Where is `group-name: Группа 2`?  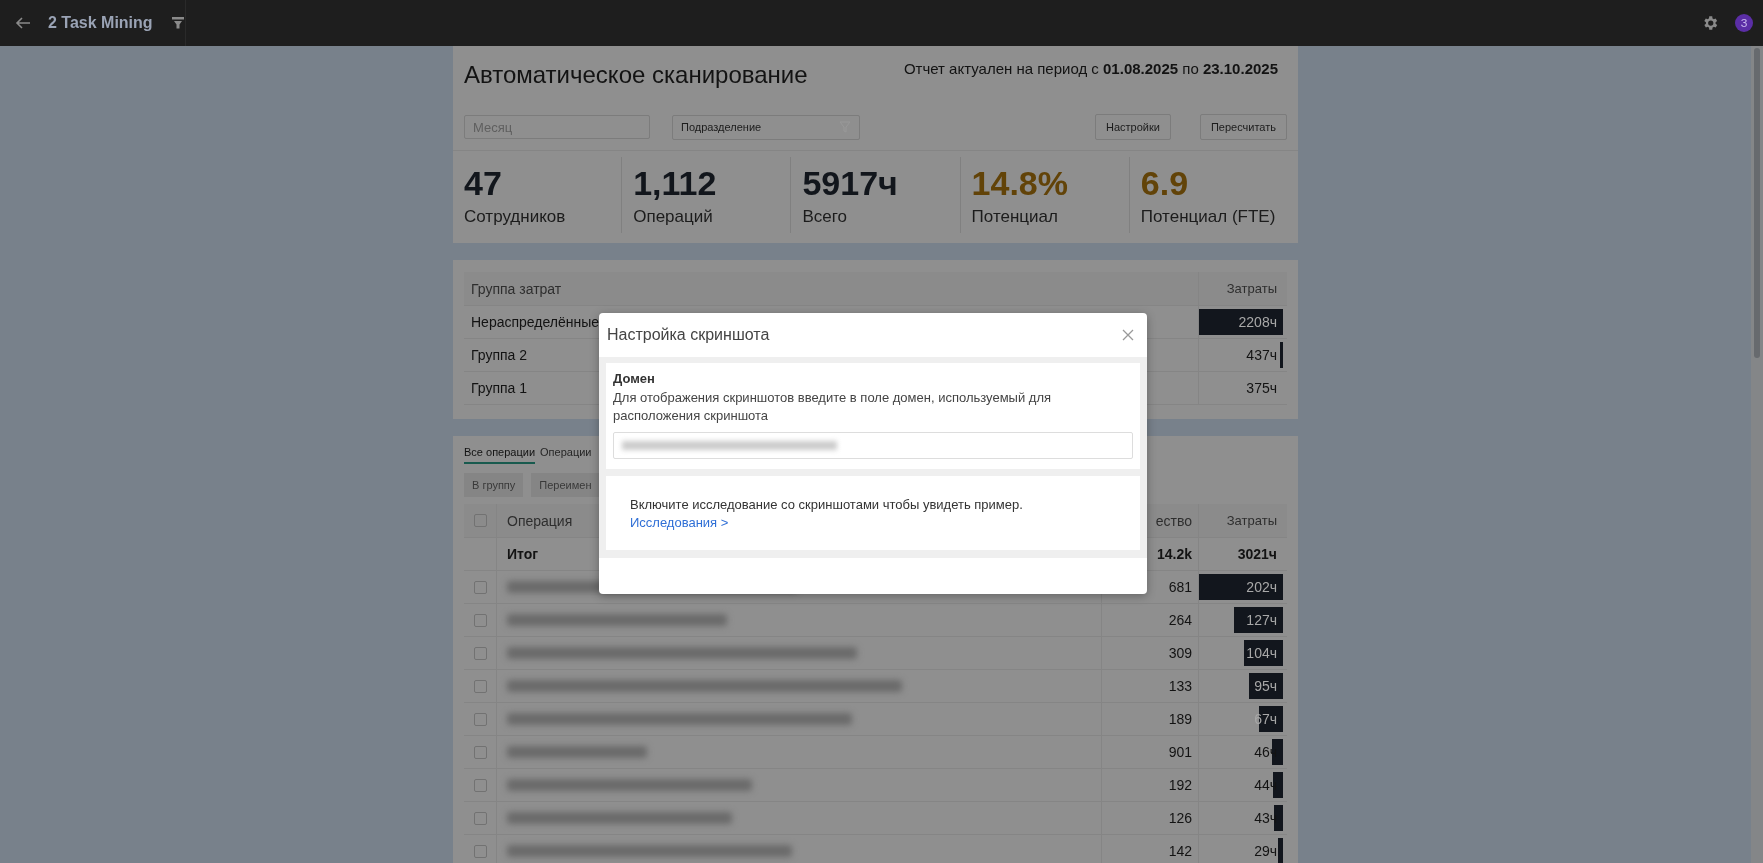 group-name: Группа 2 is located at coordinates (499, 355).